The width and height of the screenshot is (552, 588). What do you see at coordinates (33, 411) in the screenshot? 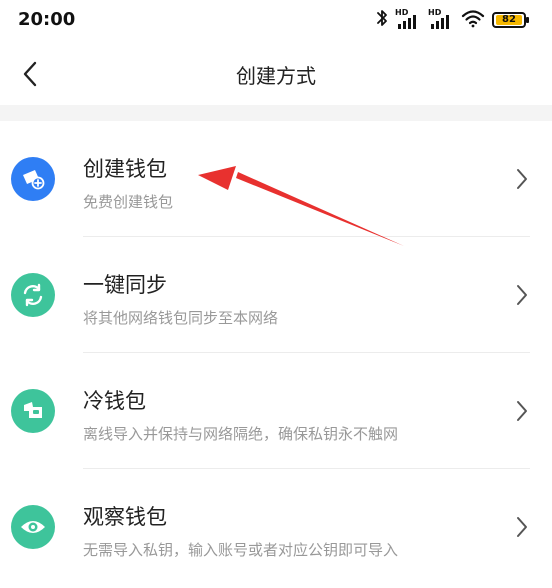
I see `cold-wallet-icon` at bounding box center [33, 411].